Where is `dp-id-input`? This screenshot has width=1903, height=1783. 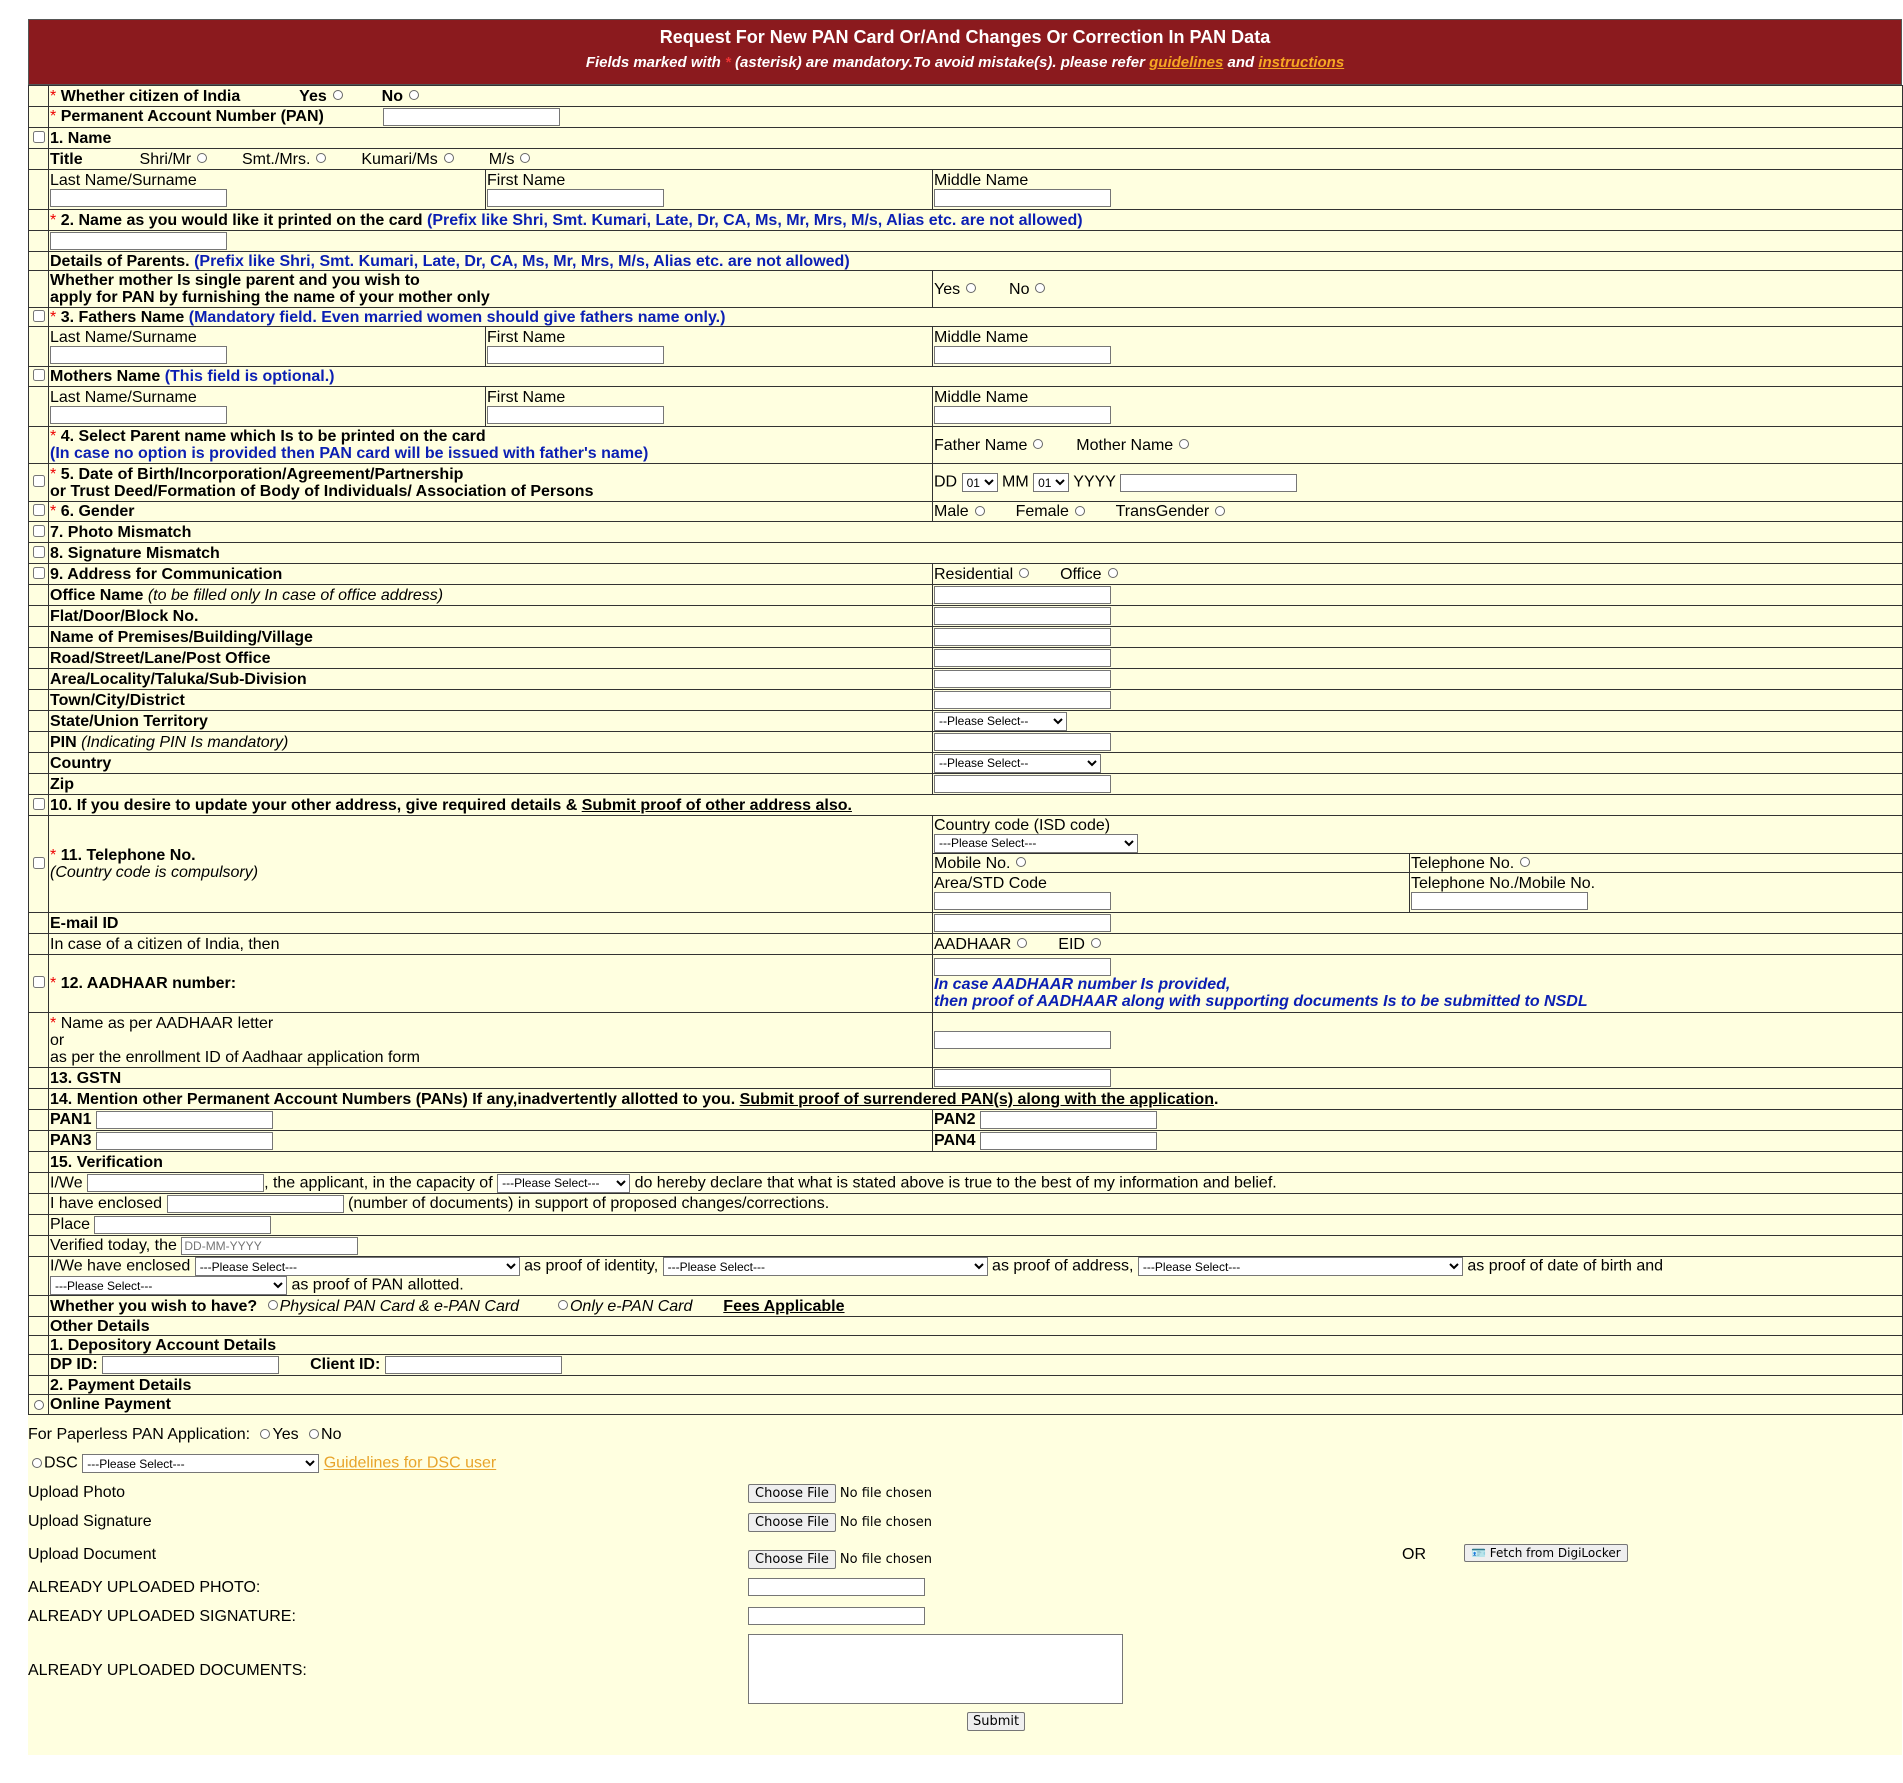
dp-id-input is located at coordinates (191, 1365).